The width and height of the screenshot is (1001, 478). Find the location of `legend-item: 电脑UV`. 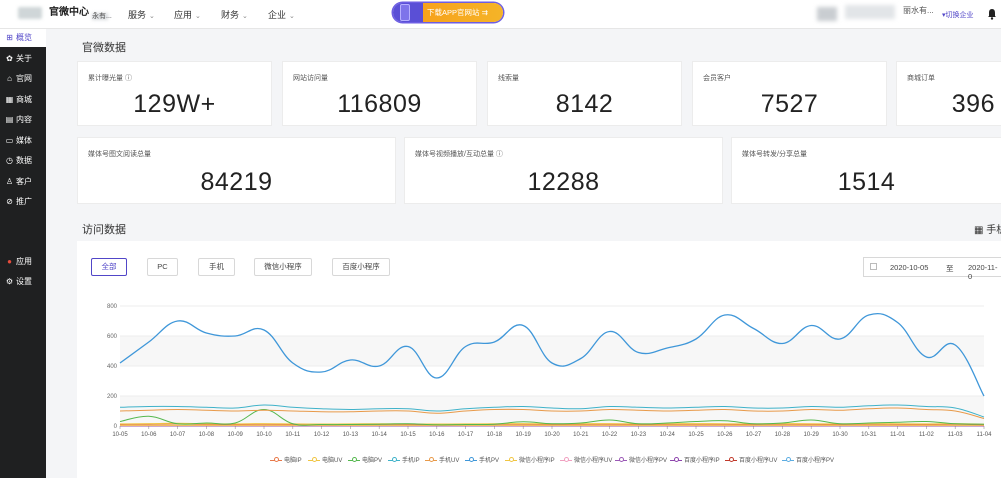

legend-item: 电脑UV is located at coordinates (325, 459).